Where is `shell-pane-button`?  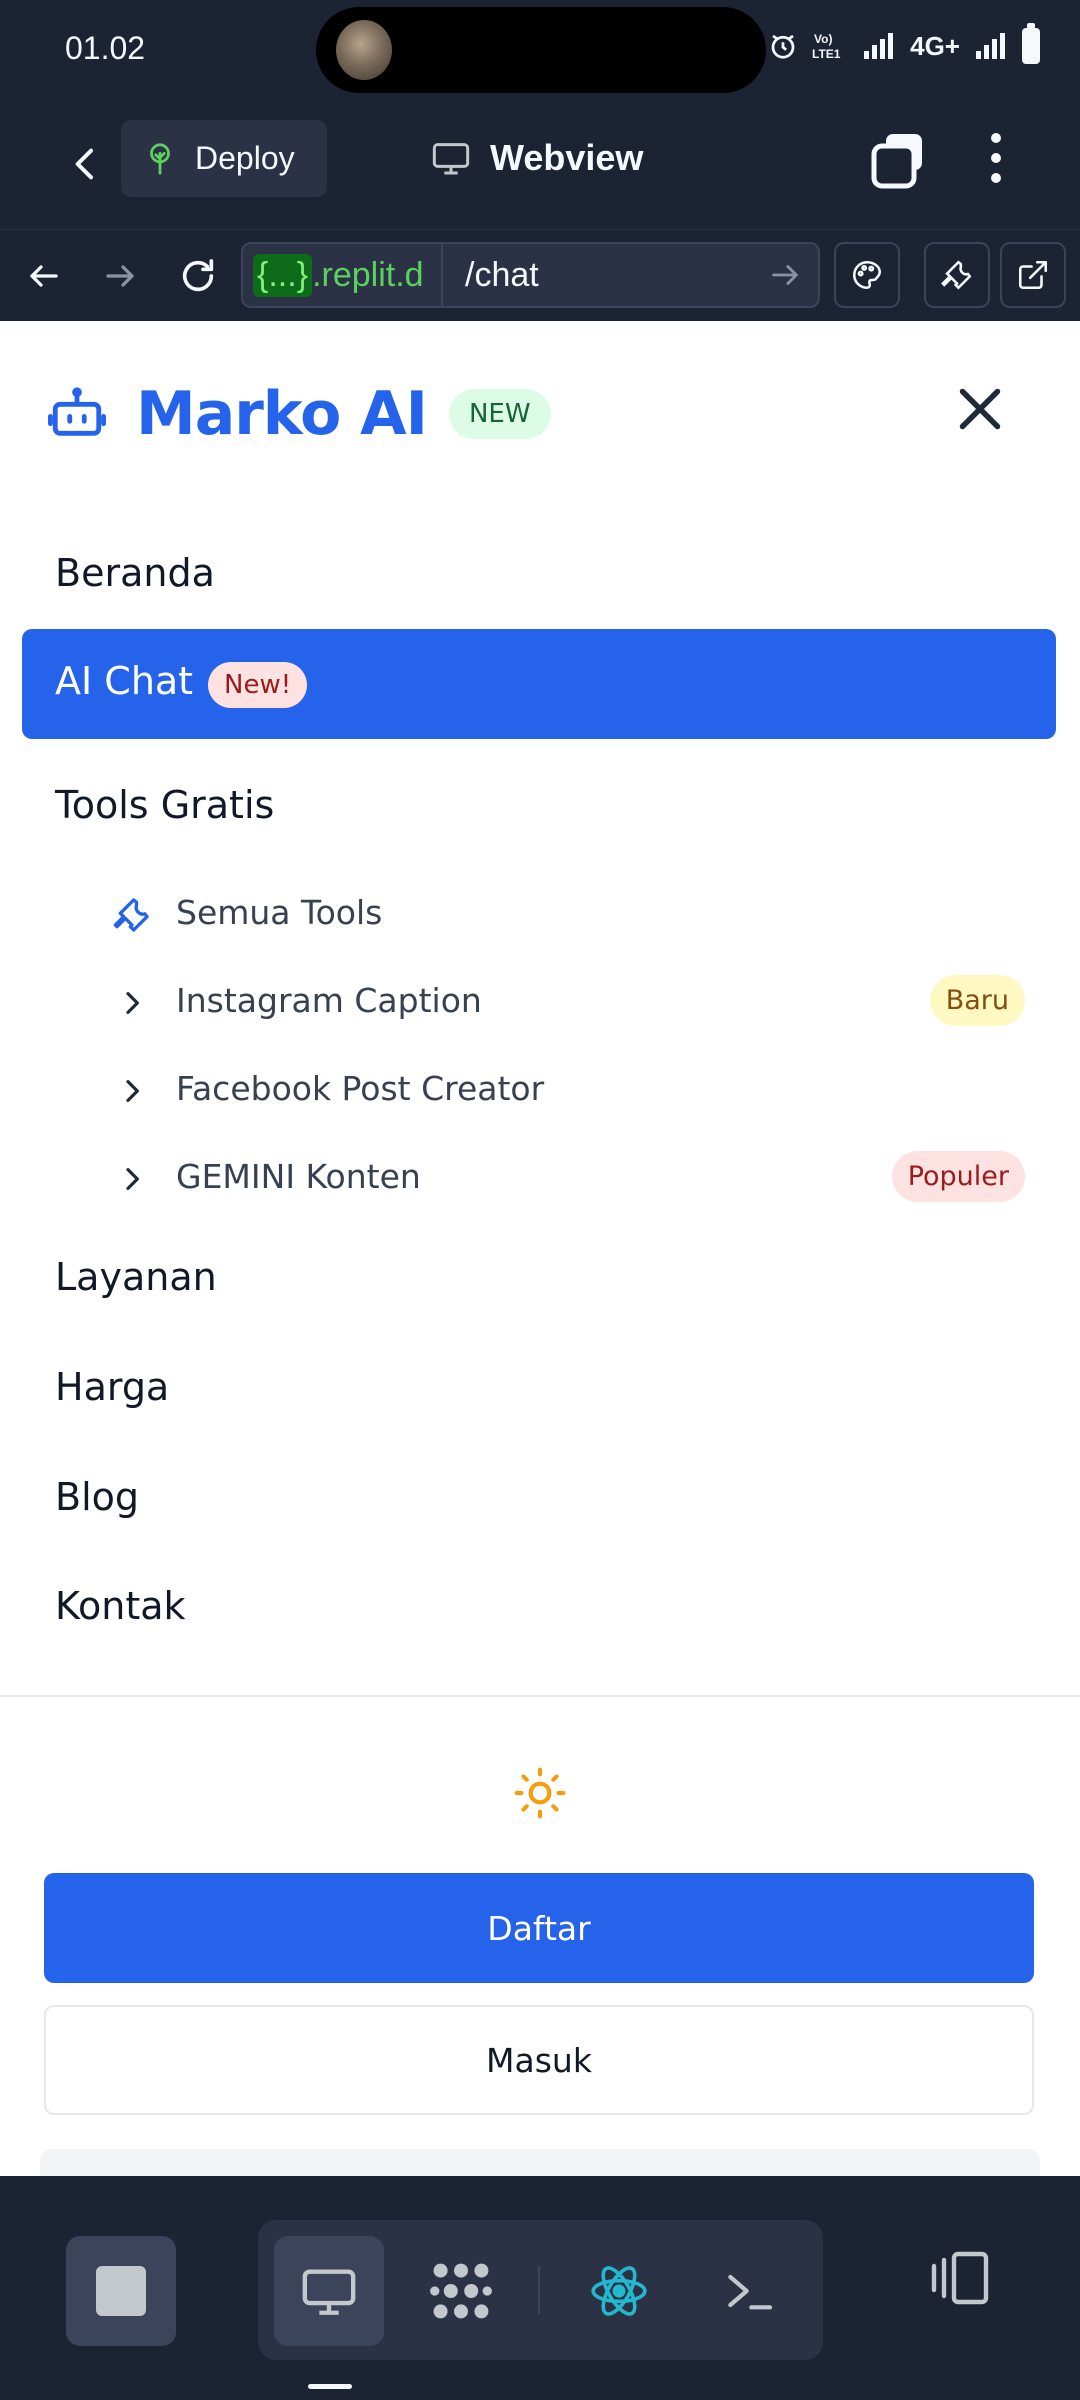
shell-pane-button is located at coordinates (749, 2291).